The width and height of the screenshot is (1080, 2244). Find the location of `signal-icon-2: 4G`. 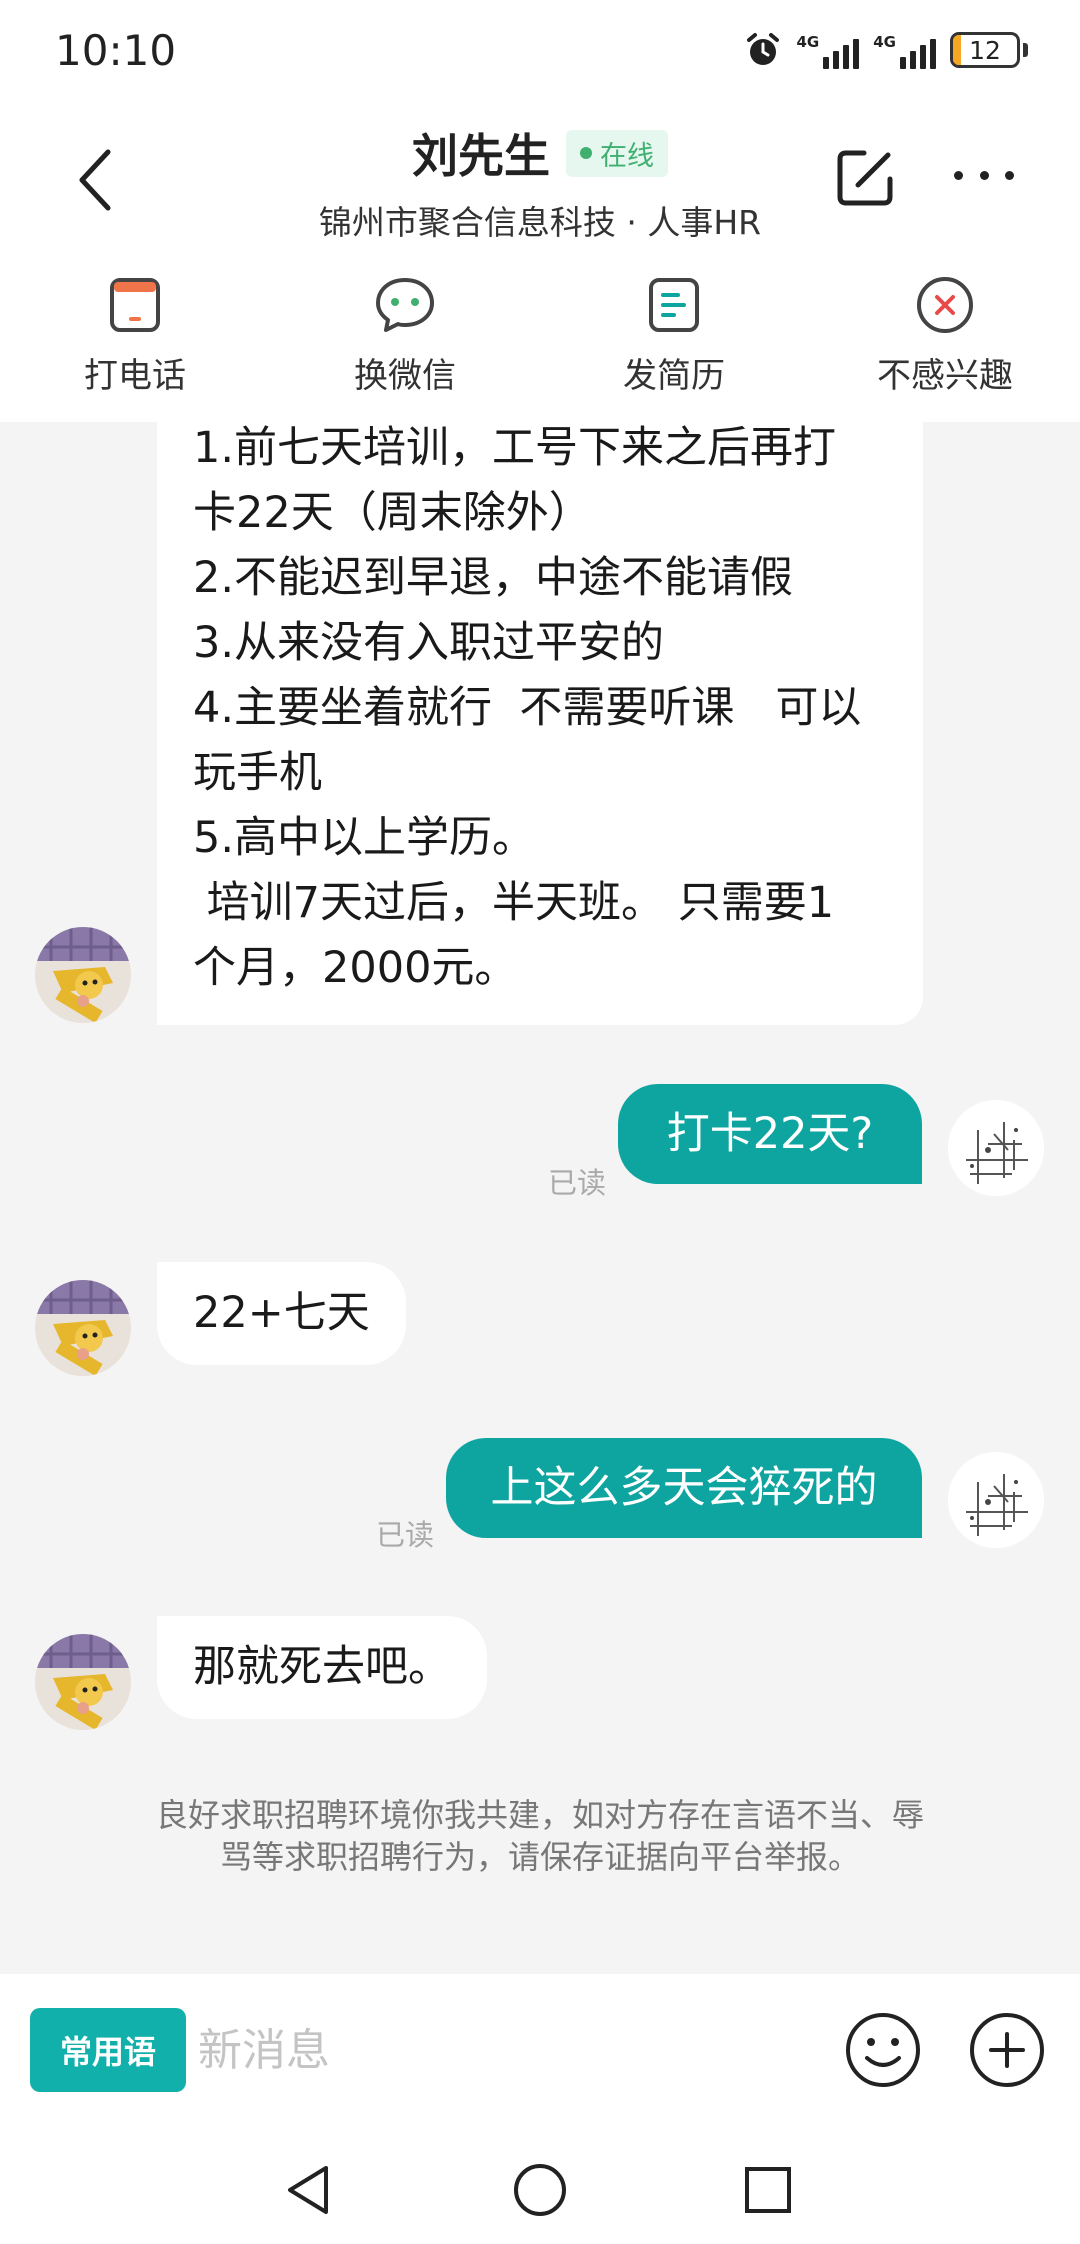

signal-icon-2: 4G is located at coordinates (904, 50).